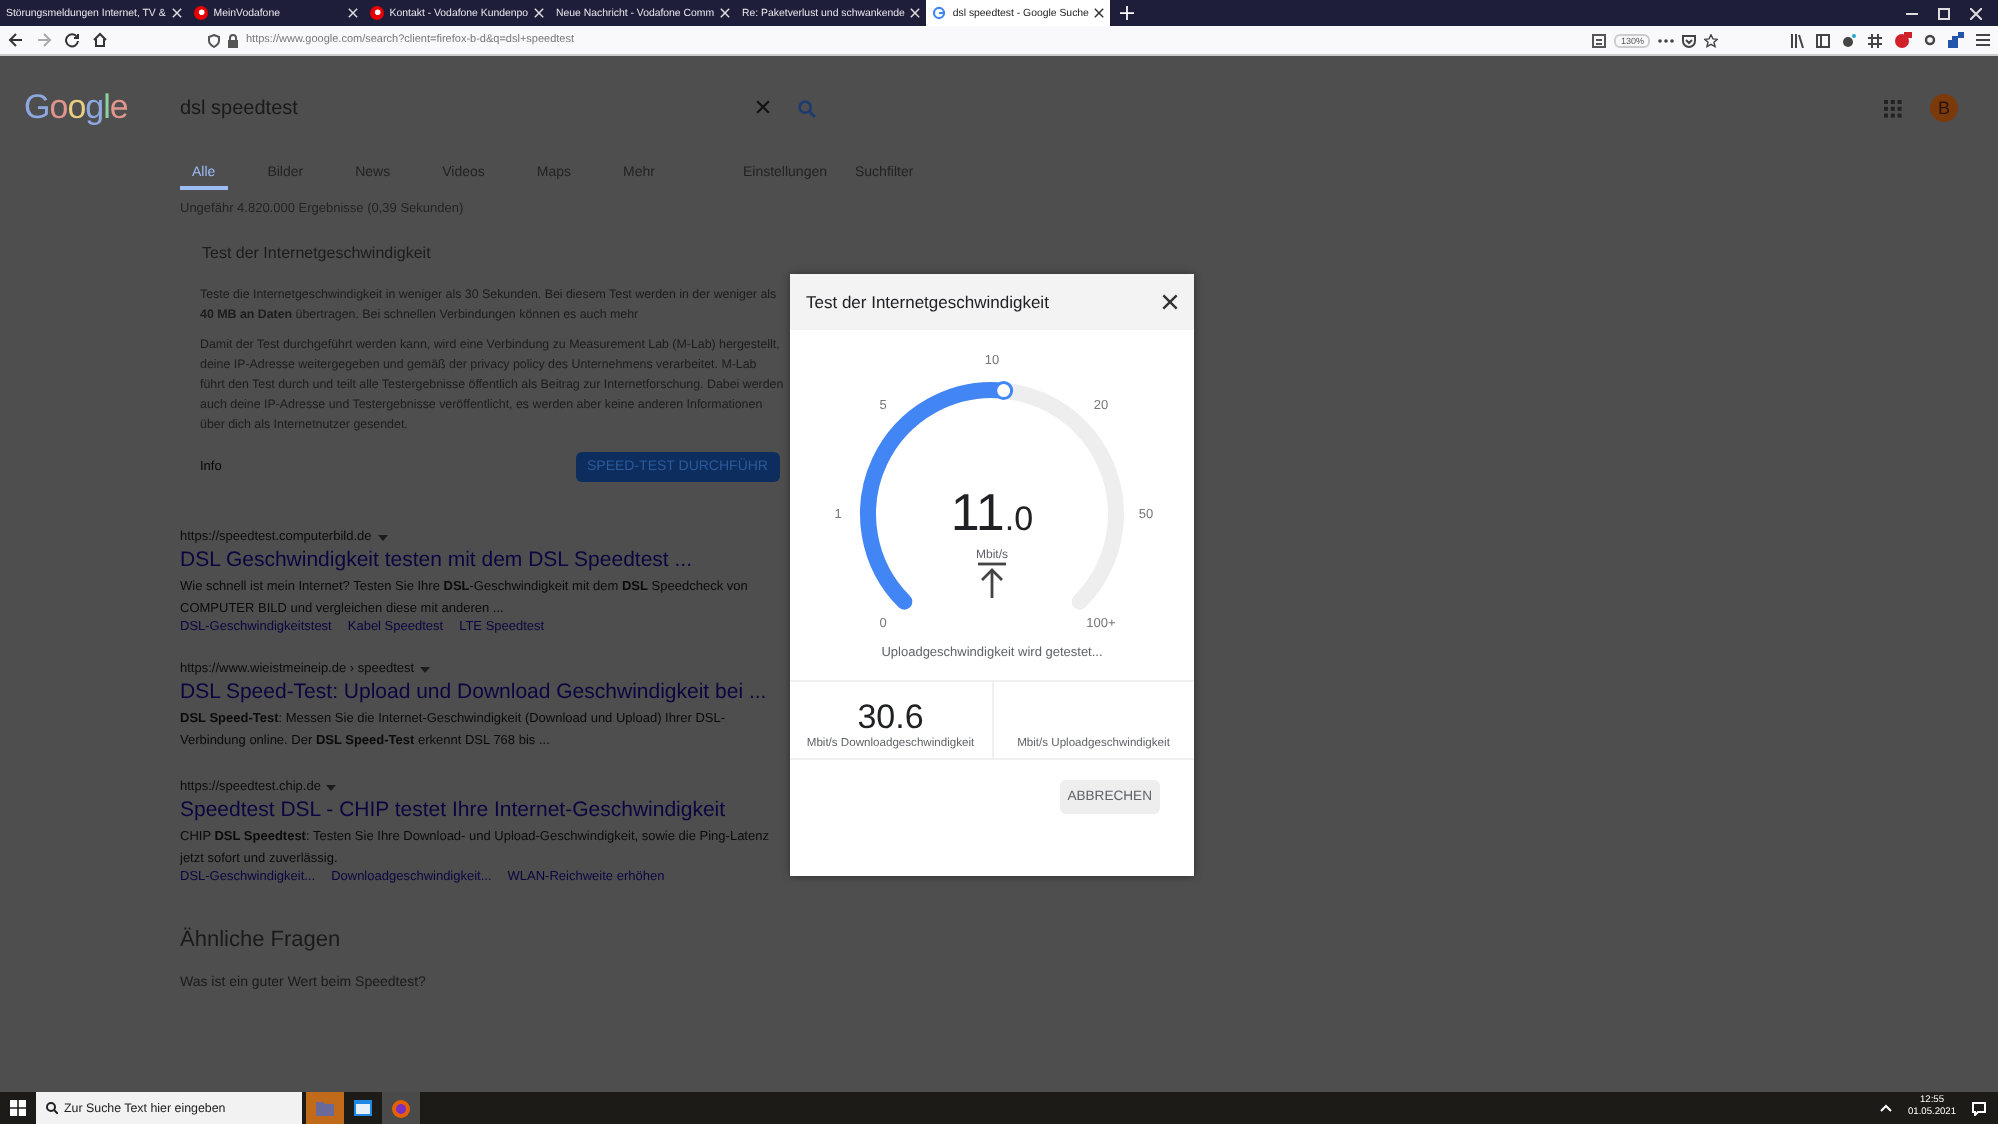 The height and width of the screenshot is (1124, 1998). I want to click on result-title: Speedtest DSL - CHIP testet Ihre Internet-Geschwindigkeit, so click(480, 810).